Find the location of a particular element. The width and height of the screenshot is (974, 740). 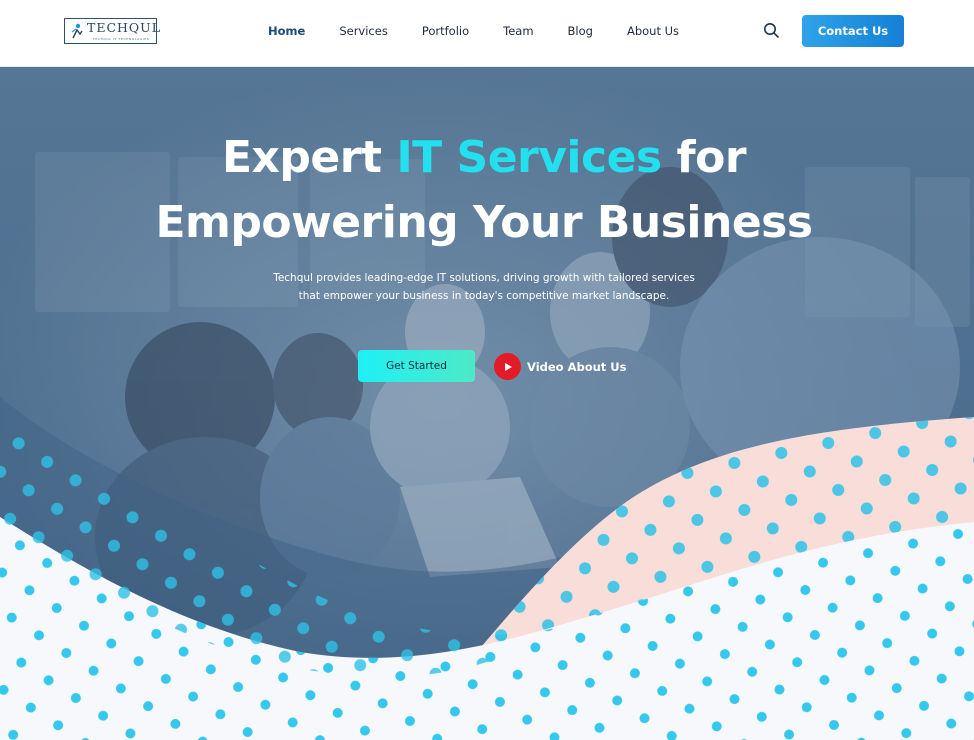

search-icon is located at coordinates (771, 30).